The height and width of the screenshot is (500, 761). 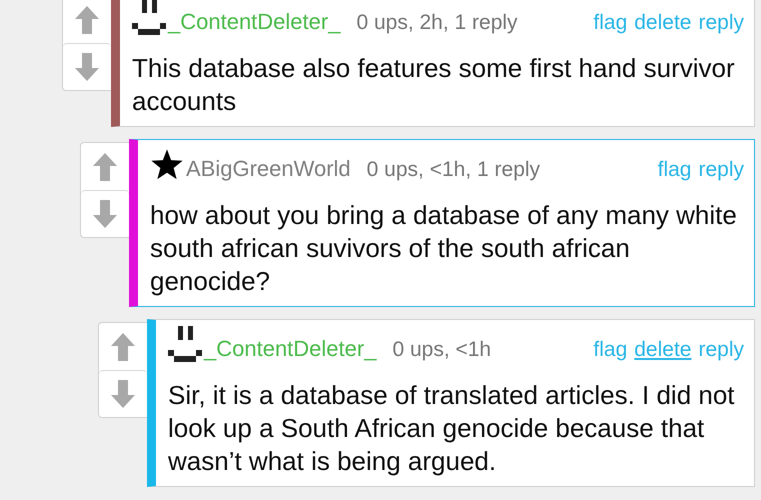 I want to click on comment-meta: 0 ups, <1h, 1 reply, so click(x=453, y=170).